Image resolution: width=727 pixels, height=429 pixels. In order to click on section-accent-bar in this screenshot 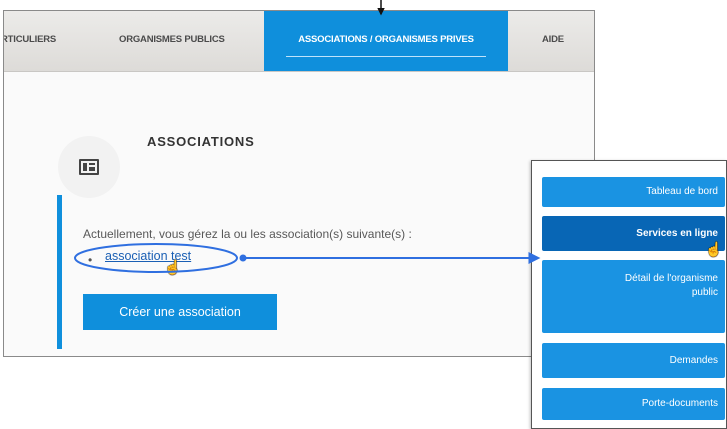, I will do `click(59, 272)`.